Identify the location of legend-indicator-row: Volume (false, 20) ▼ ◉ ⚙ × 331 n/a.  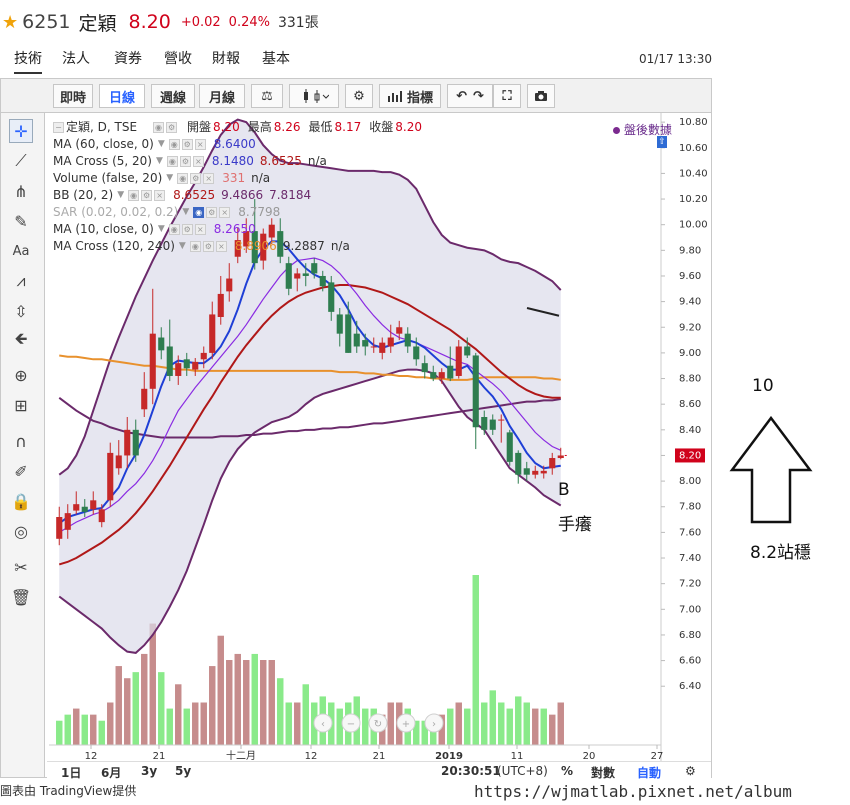
(268, 178).